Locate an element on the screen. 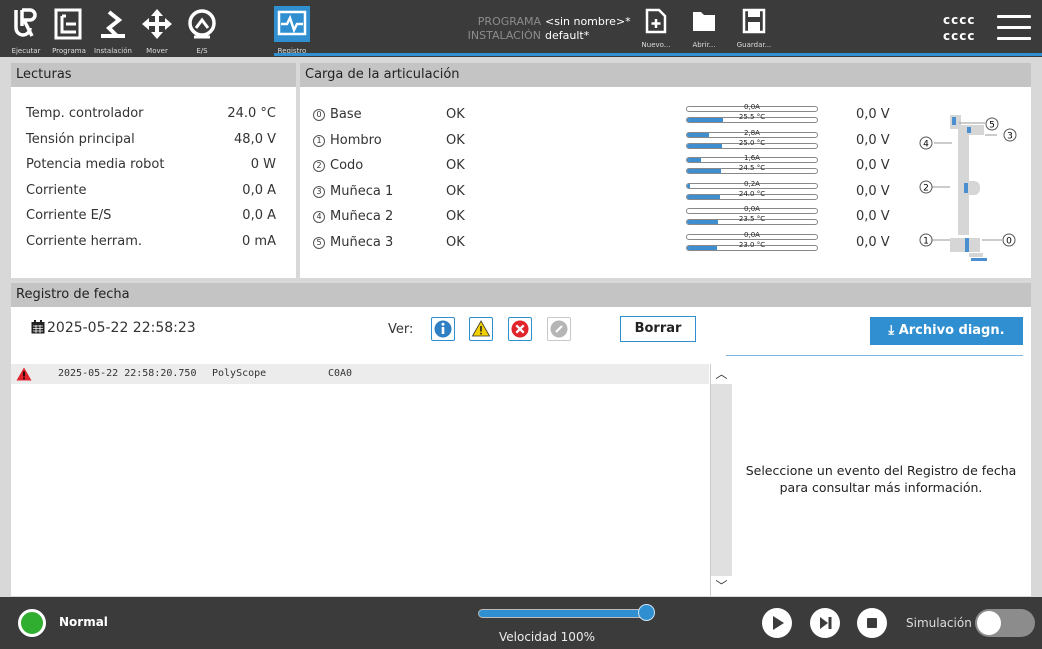  warning-triangle-icon is located at coordinates (24, 374).